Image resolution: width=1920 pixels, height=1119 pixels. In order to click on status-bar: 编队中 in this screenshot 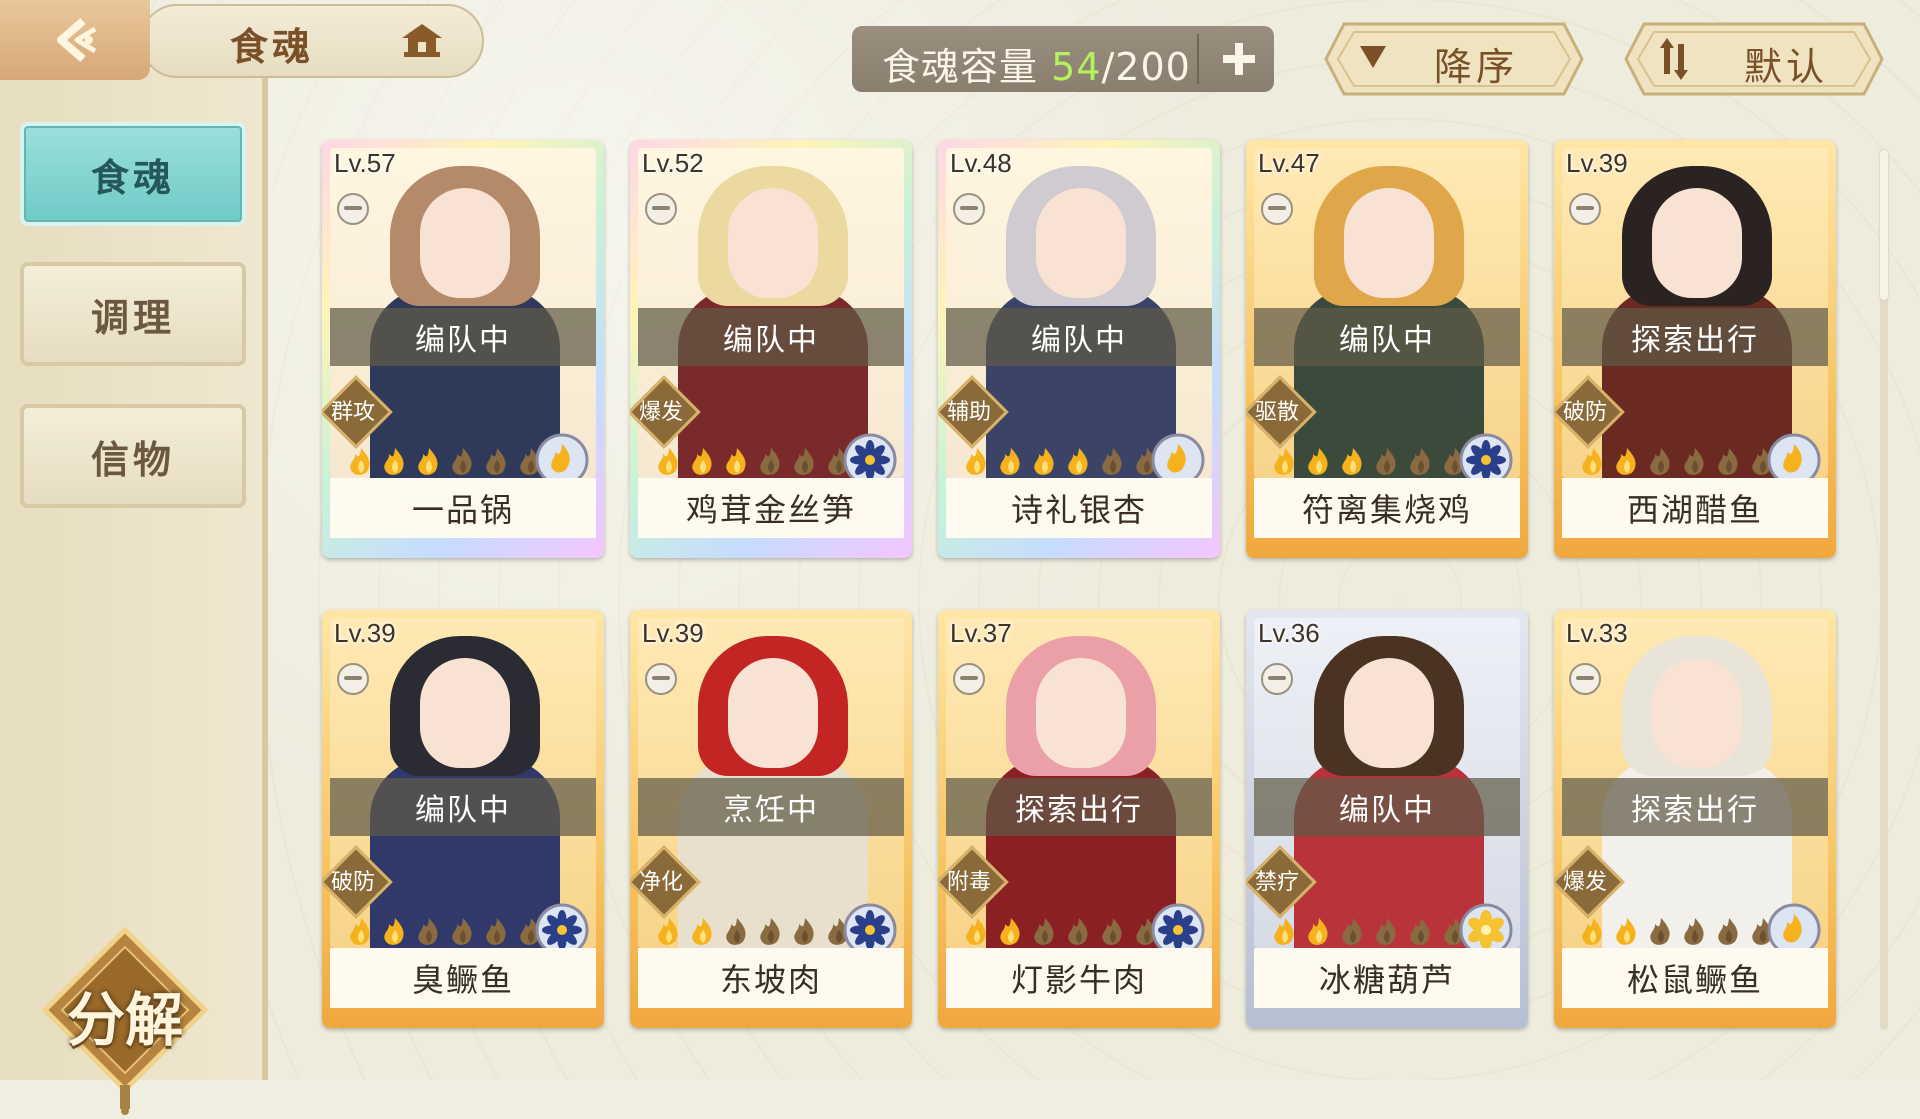, I will do `click(463, 337)`.